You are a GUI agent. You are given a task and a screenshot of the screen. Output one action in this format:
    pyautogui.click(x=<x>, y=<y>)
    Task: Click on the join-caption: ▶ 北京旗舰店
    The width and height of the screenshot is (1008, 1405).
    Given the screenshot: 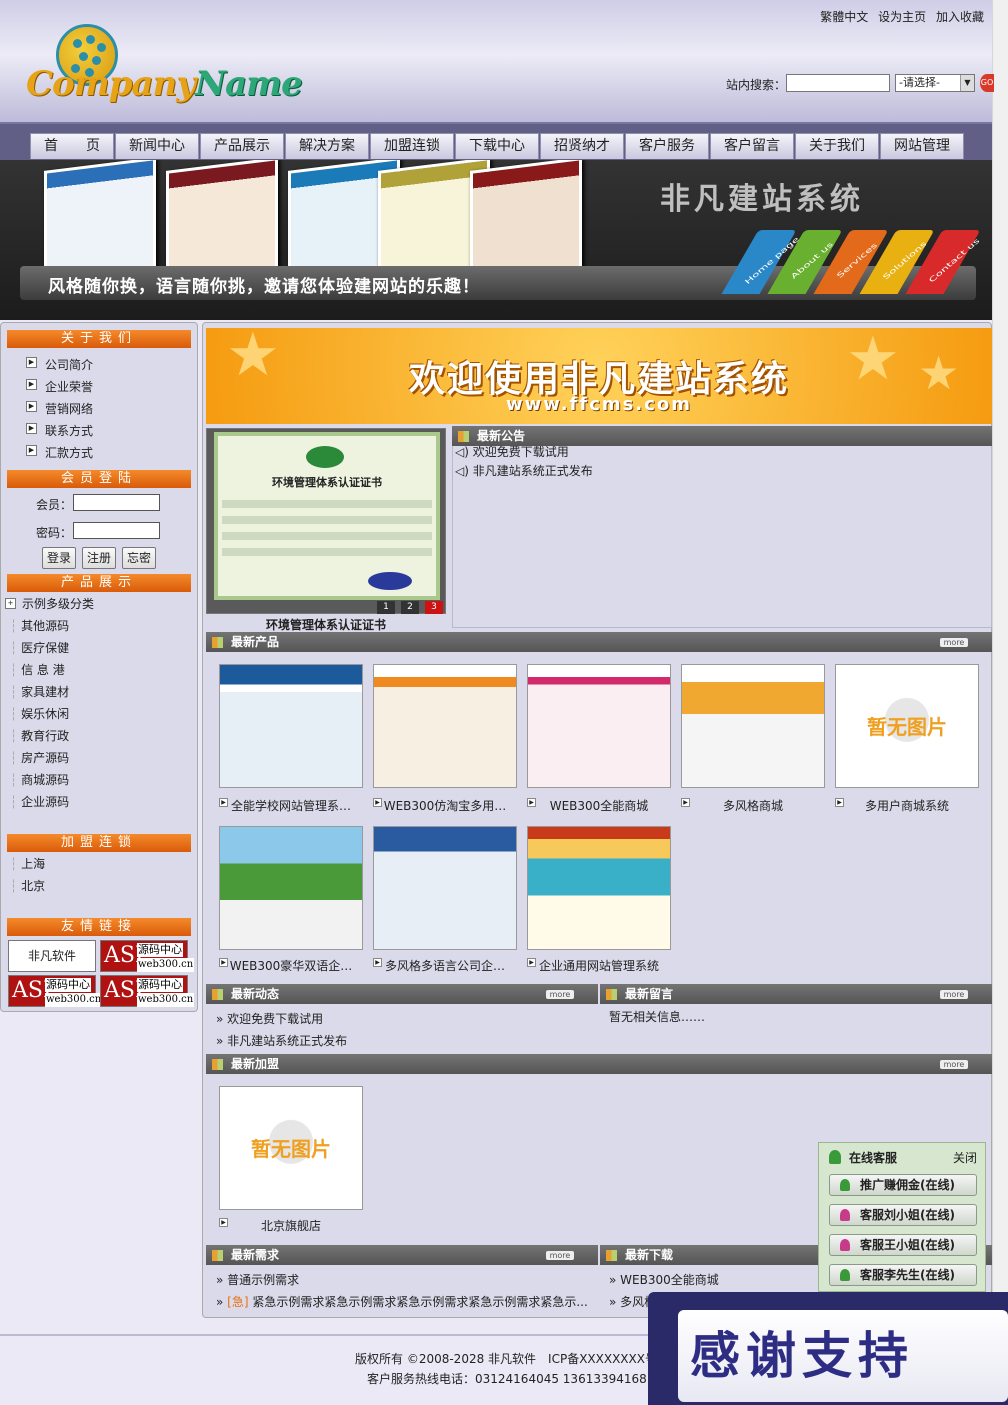 What is the action you would take?
    pyautogui.click(x=291, y=1225)
    